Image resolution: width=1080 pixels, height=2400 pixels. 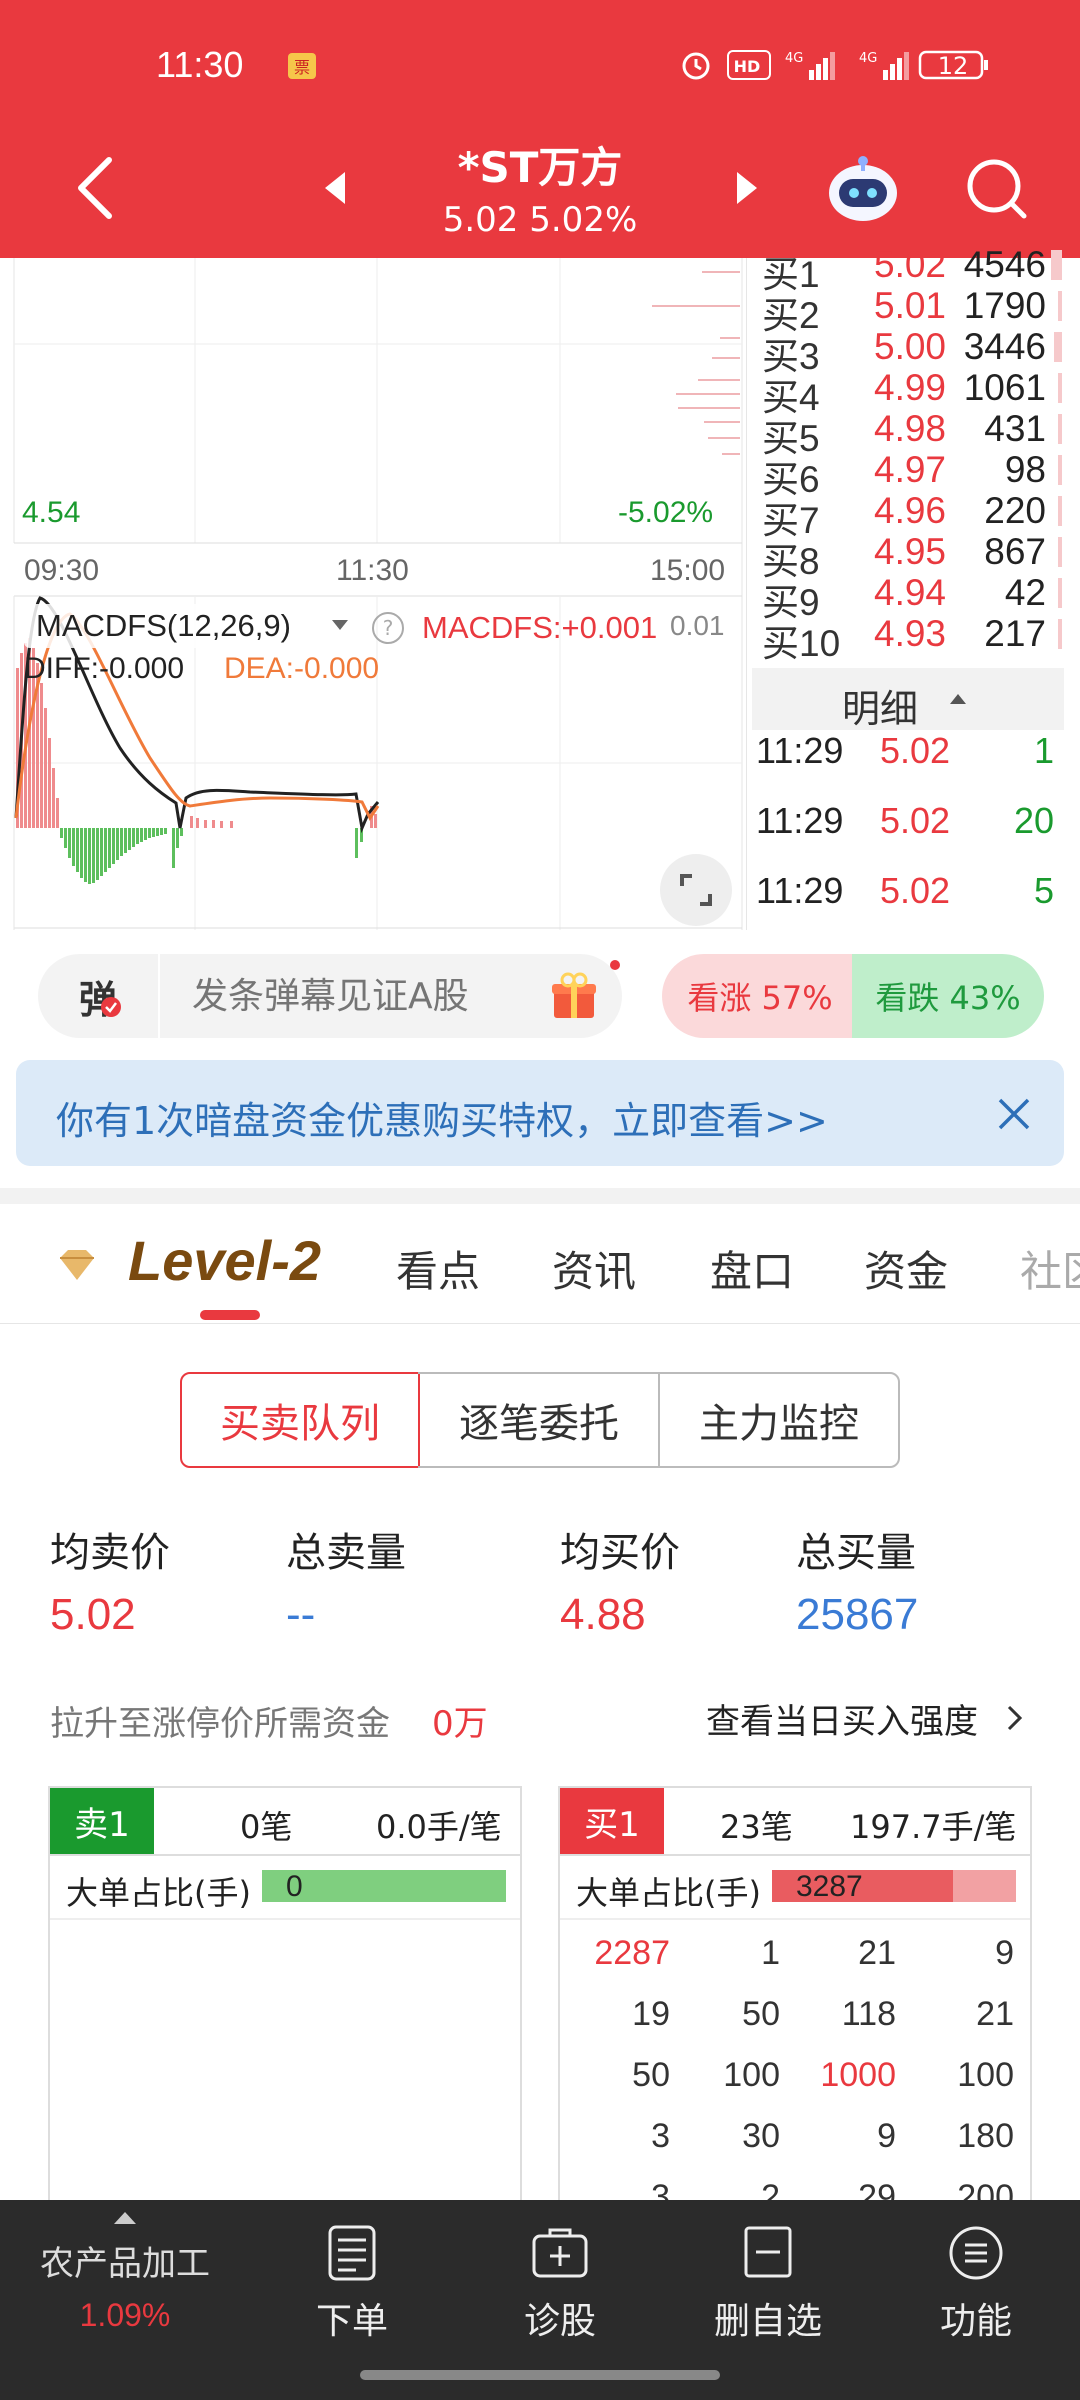 I want to click on hd-icon: HD, so click(x=749, y=65).